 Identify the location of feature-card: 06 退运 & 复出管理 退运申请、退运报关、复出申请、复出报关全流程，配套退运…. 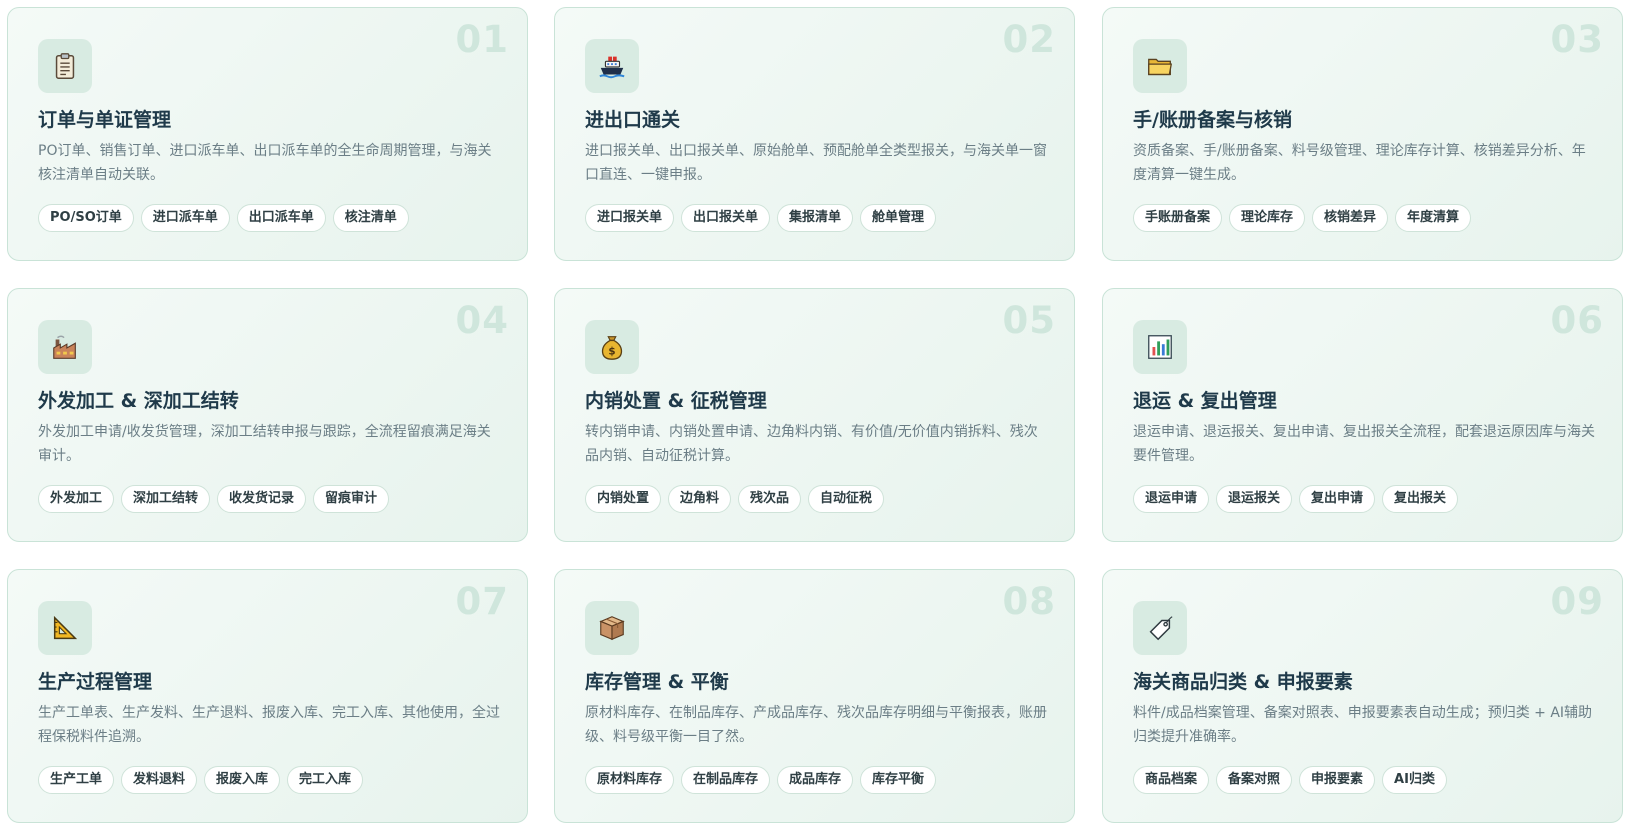
(1362, 415).